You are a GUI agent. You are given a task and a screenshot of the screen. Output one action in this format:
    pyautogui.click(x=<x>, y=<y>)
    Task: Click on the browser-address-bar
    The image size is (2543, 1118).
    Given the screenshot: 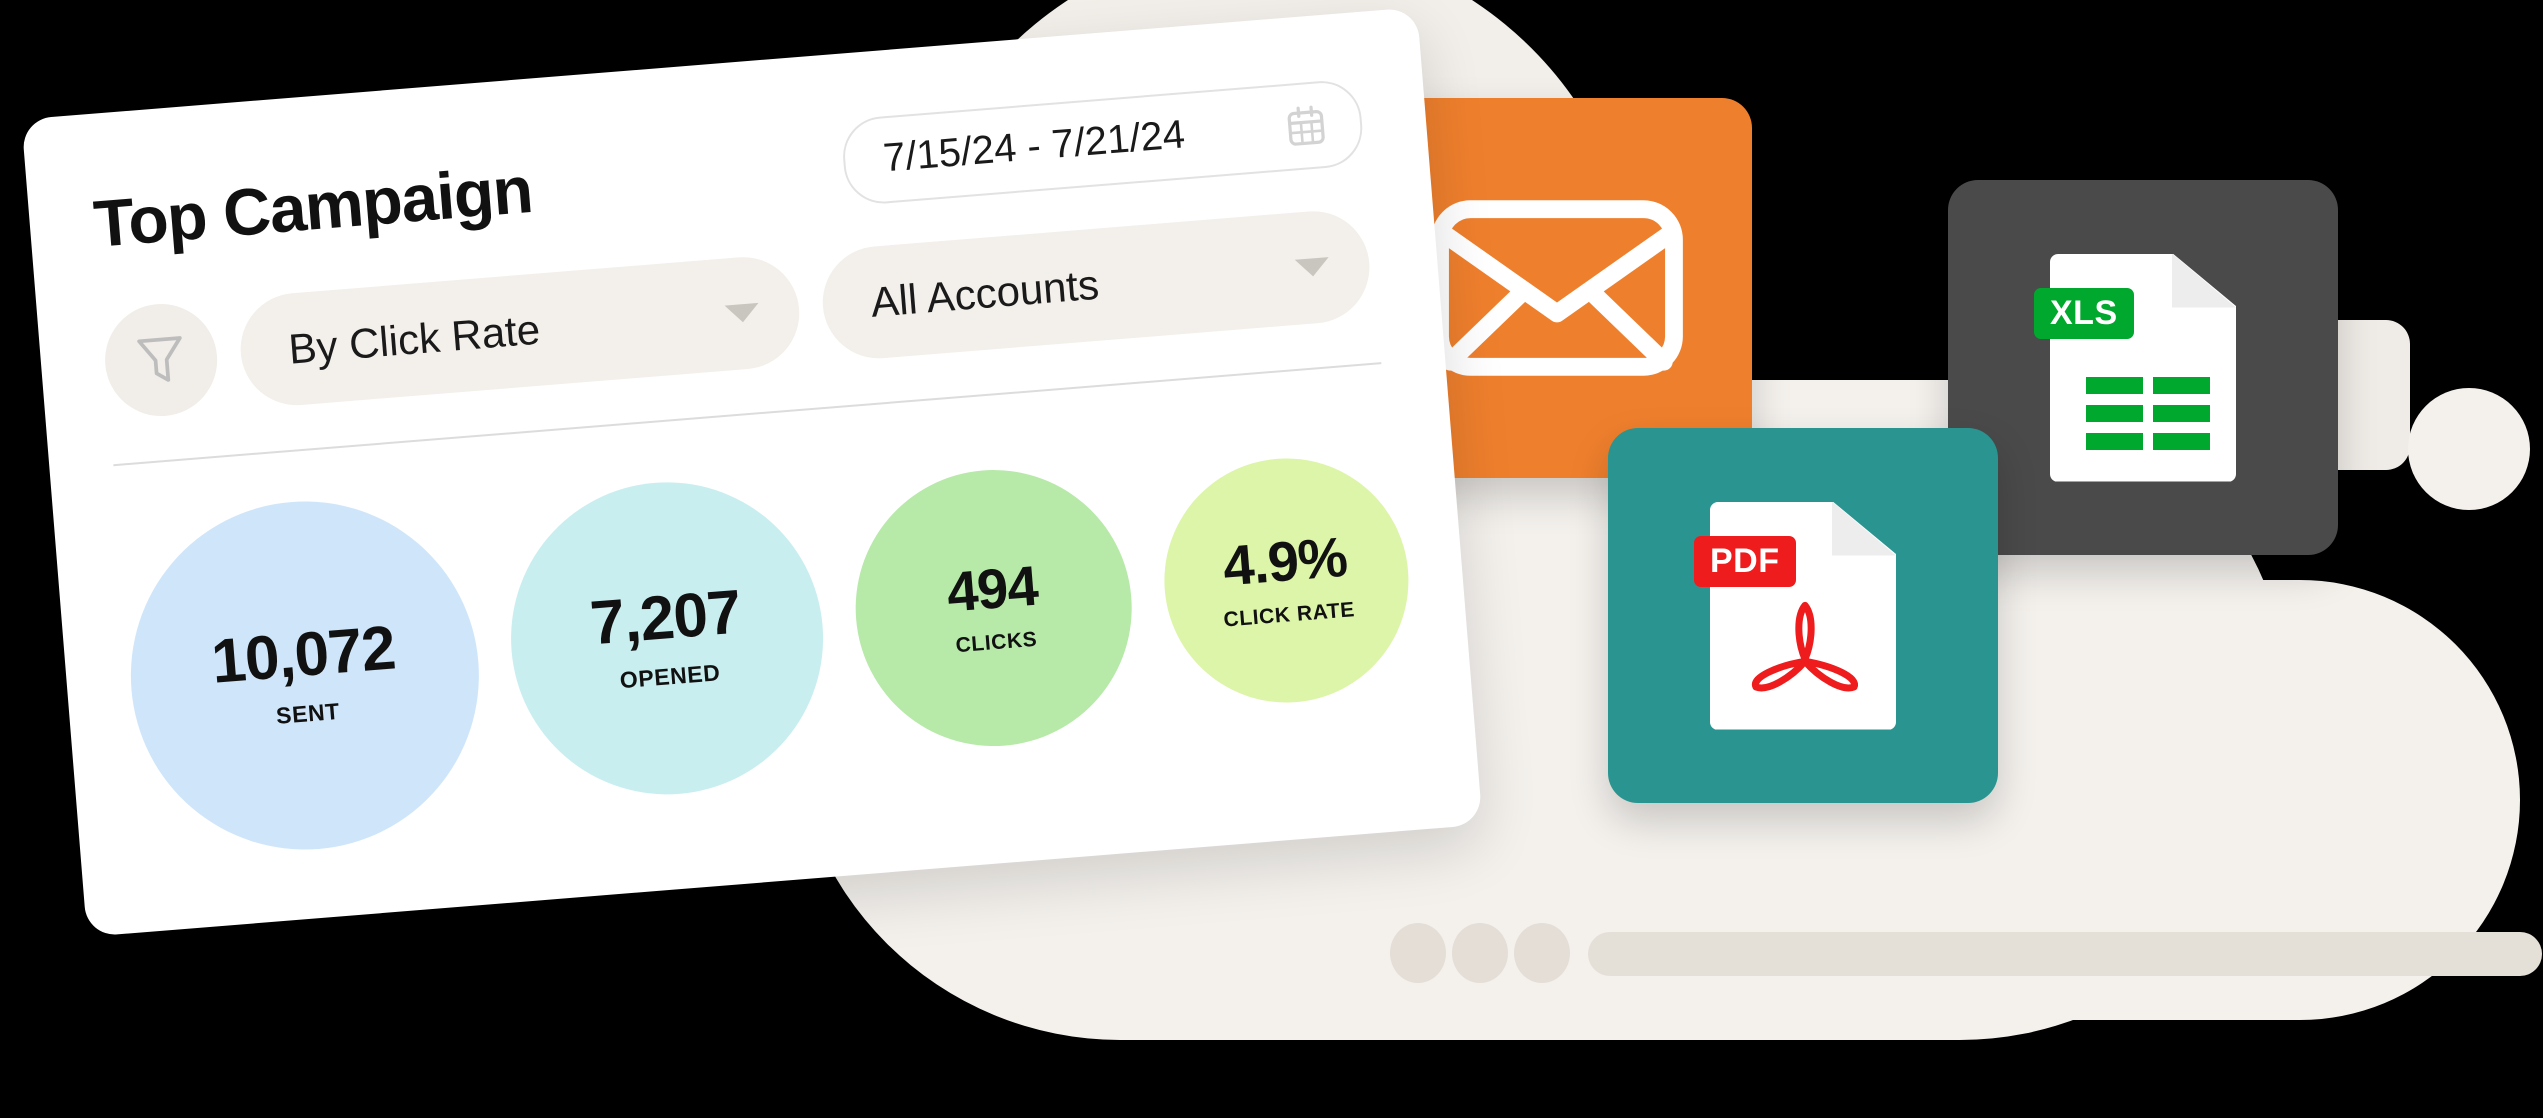 What is the action you would take?
    pyautogui.click(x=2065, y=954)
    